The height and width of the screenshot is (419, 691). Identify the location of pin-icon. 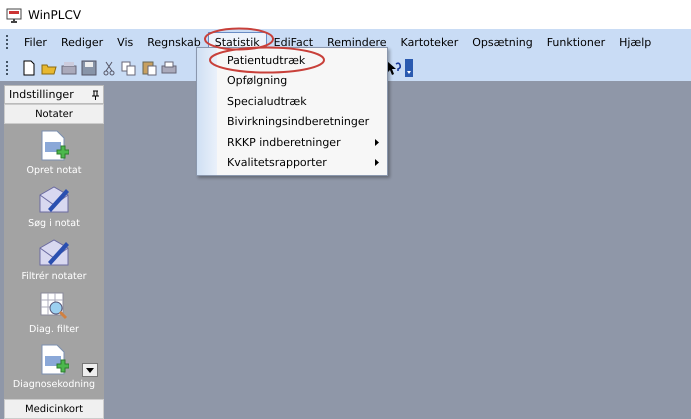
(95, 95).